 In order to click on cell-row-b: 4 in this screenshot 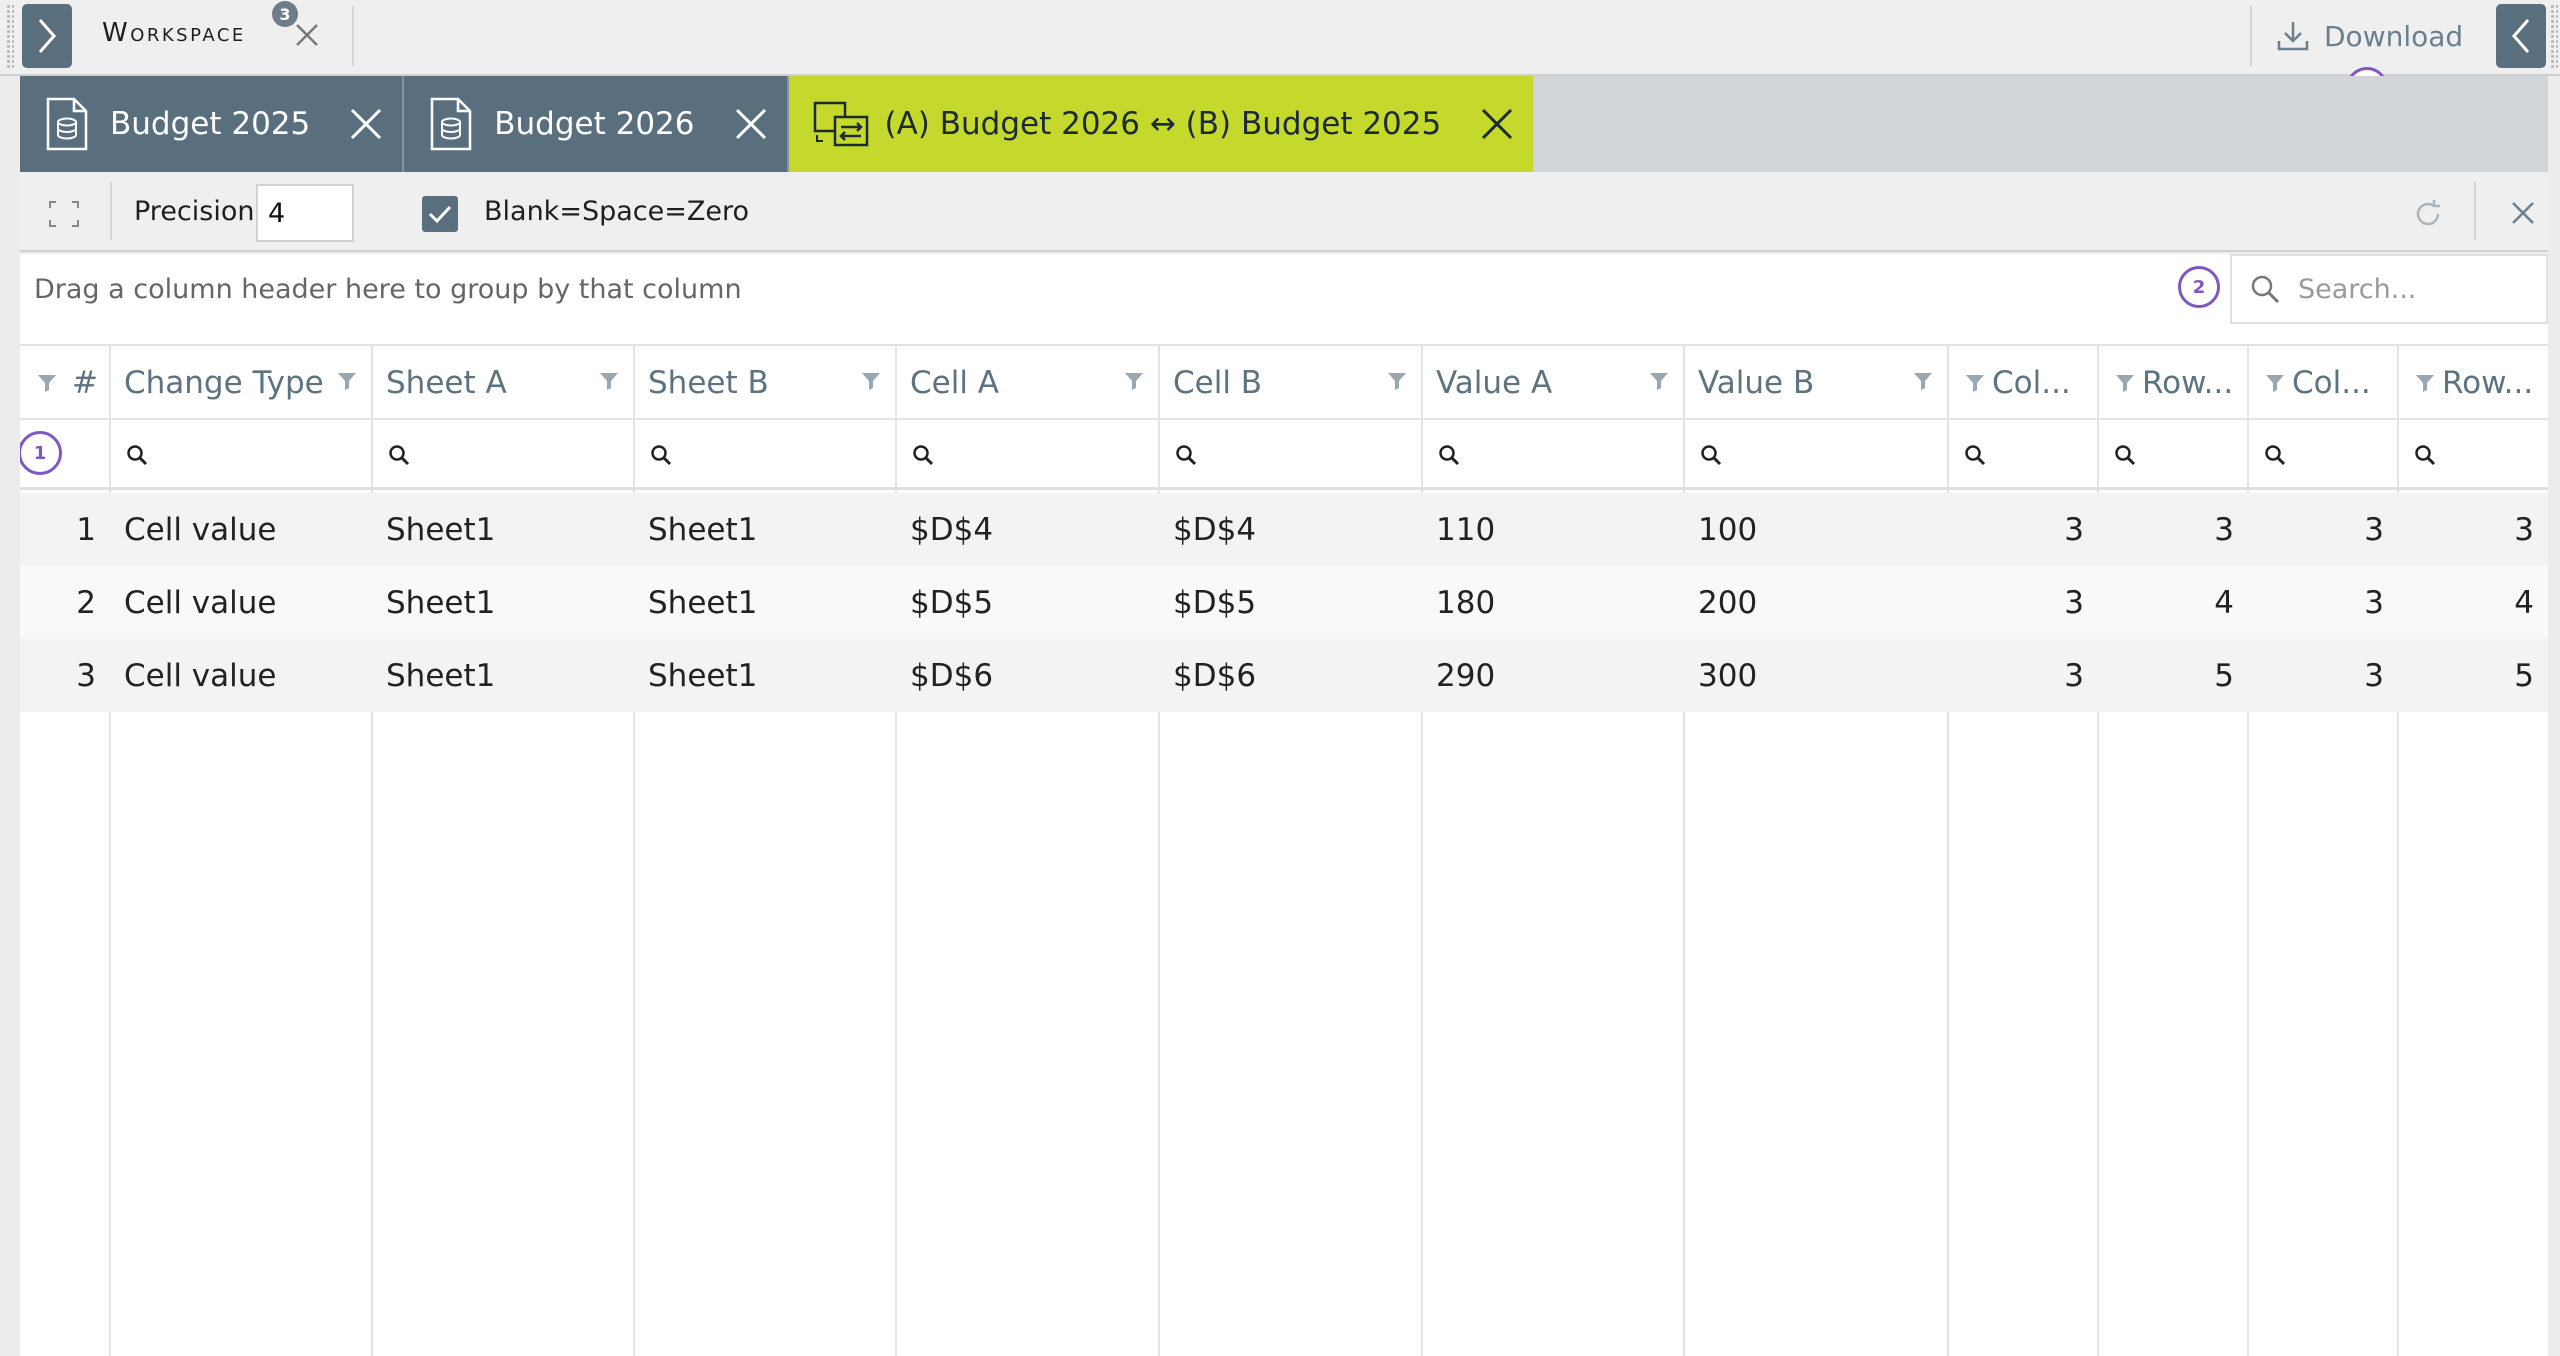, I will do `click(2473, 602)`.